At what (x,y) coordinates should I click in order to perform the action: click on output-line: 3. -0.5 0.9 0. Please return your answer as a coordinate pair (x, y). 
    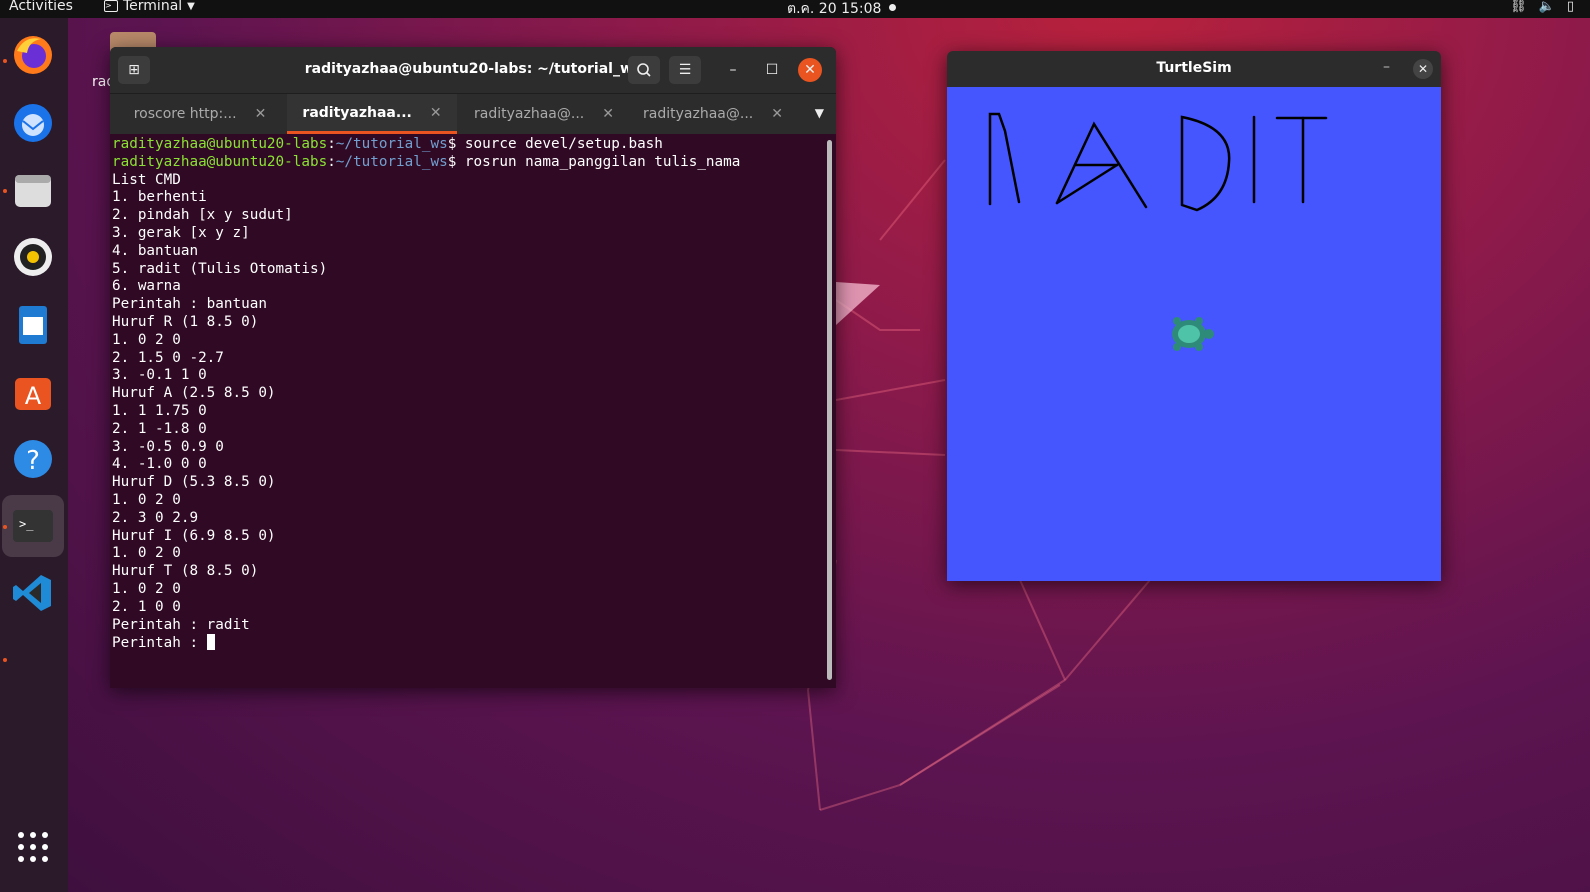
    Looking at the image, I should click on (168, 446).